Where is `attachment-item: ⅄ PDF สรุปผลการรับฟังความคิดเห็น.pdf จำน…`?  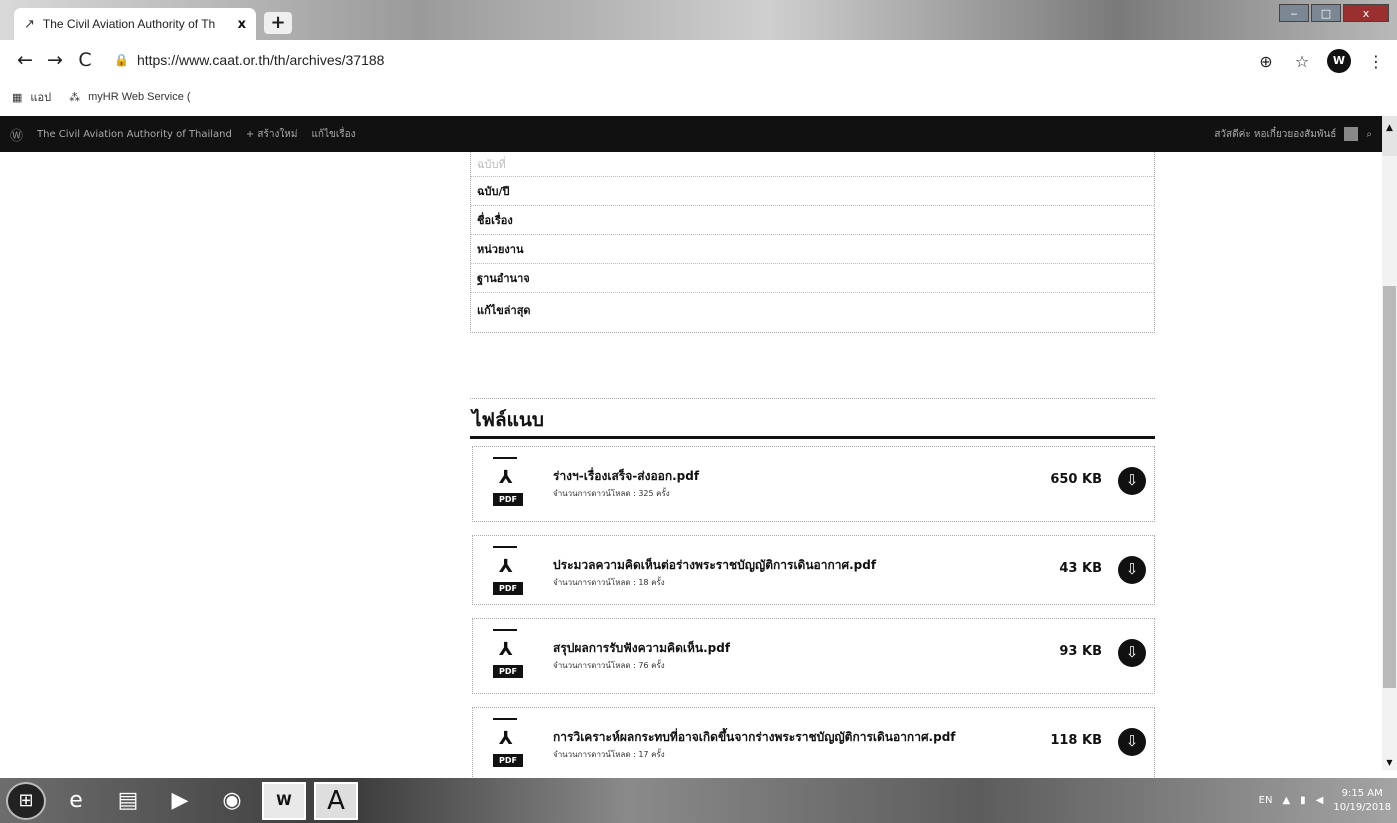 attachment-item: ⅄ PDF สรุปผลการรับฟังความคิดเห็น.pdf จำน… is located at coordinates (813, 656).